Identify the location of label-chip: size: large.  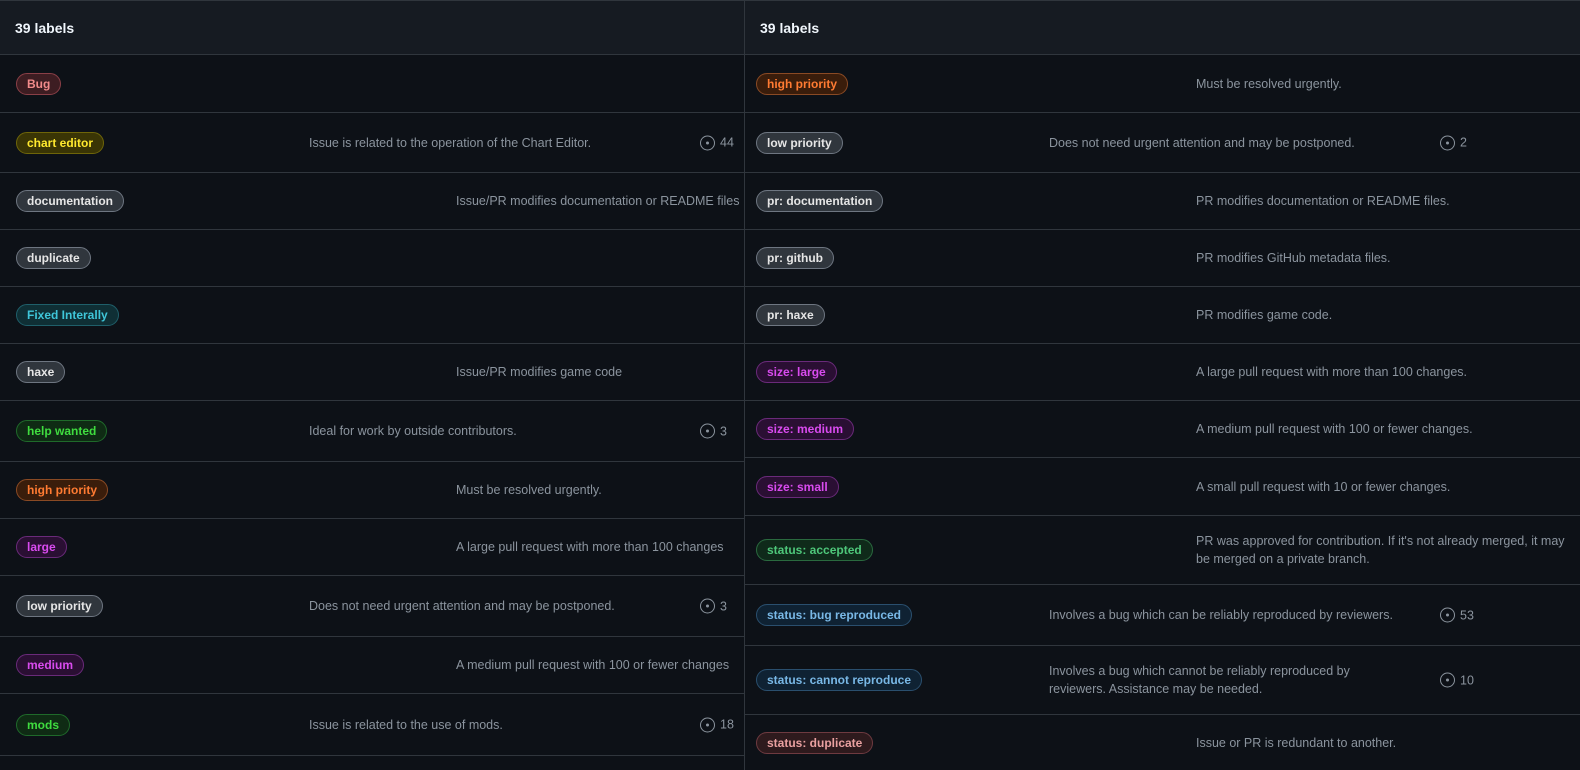
(796, 372).